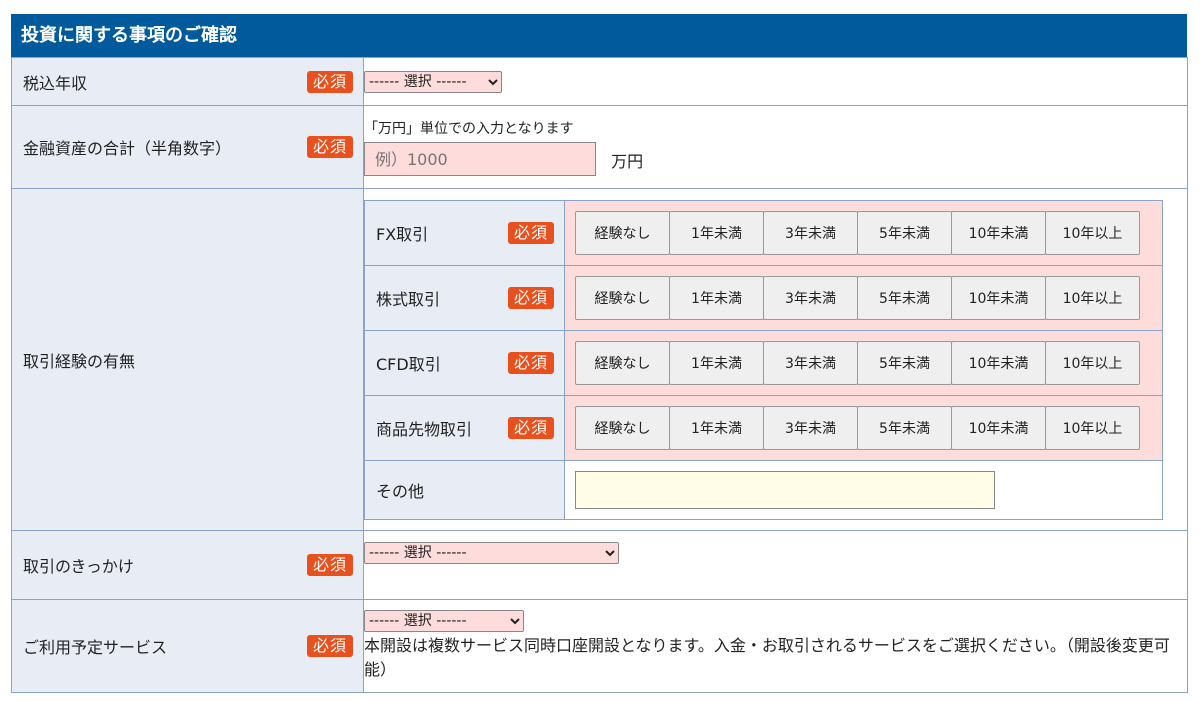 The width and height of the screenshot is (1200, 701). I want to click on experience-item-label: FX取引, so click(402, 234).